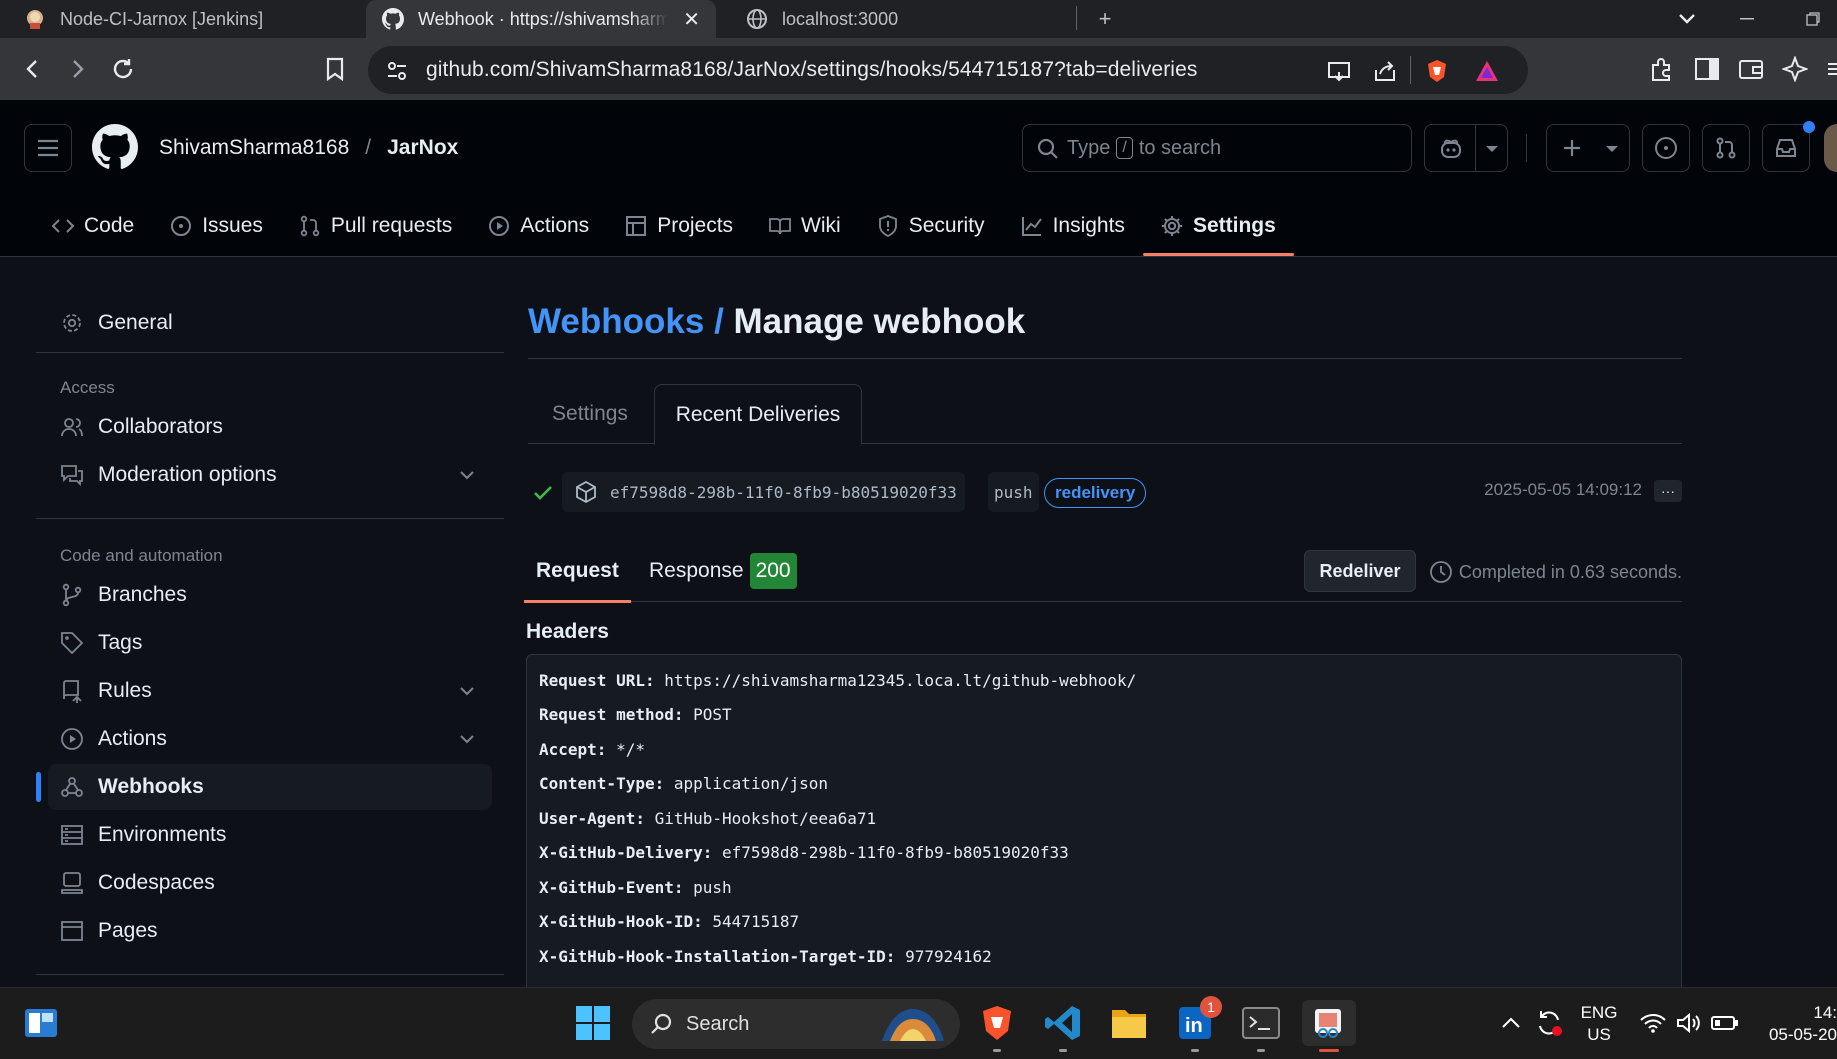 The image size is (1837, 1059). Describe the element at coordinates (946, 225) in the screenshot. I see `tab-label: Security` at that location.